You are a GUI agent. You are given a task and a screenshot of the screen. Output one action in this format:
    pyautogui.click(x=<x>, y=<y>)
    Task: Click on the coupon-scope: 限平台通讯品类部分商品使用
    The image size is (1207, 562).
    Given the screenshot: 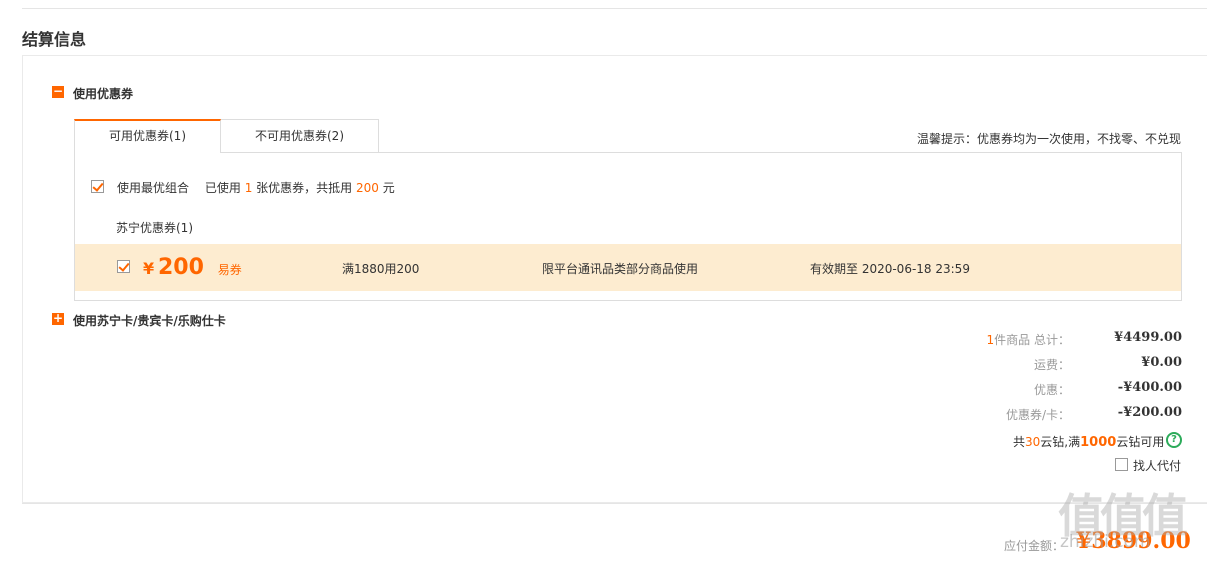 What is the action you would take?
    pyautogui.click(x=620, y=269)
    